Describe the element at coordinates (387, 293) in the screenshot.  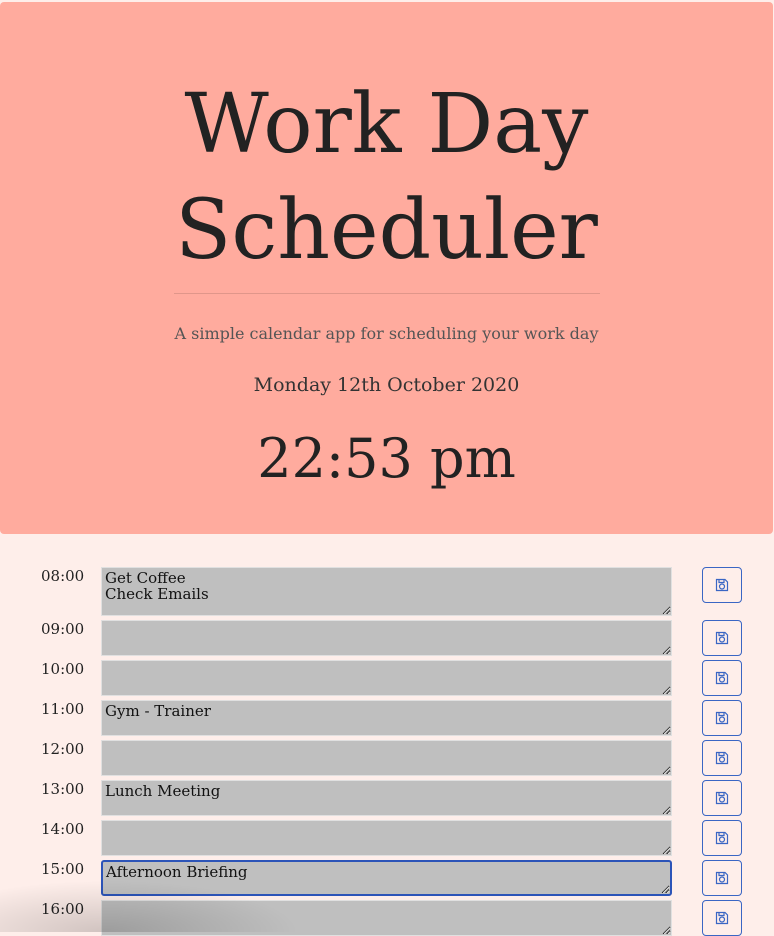
I see `header-divider` at that location.